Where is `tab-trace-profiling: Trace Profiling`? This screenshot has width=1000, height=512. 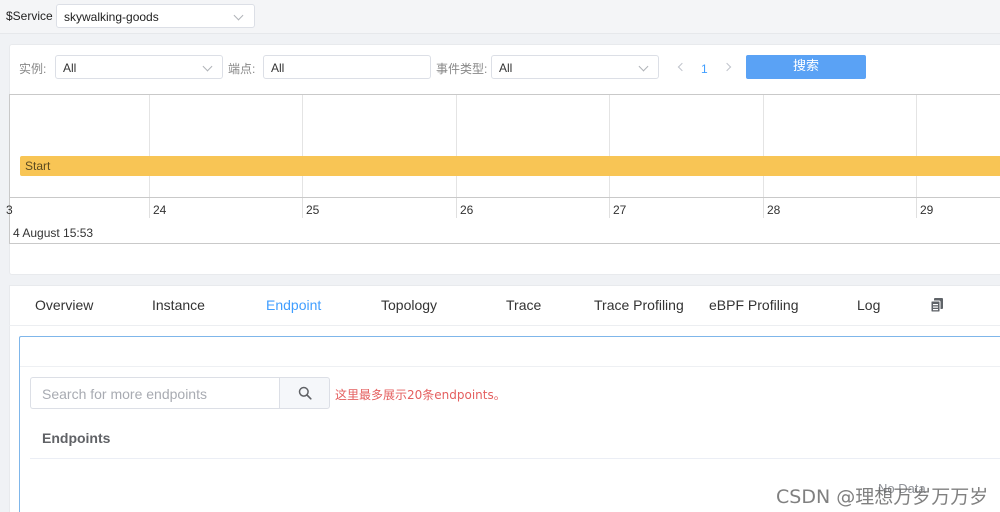
tab-trace-profiling: Trace Profiling is located at coordinates (639, 305).